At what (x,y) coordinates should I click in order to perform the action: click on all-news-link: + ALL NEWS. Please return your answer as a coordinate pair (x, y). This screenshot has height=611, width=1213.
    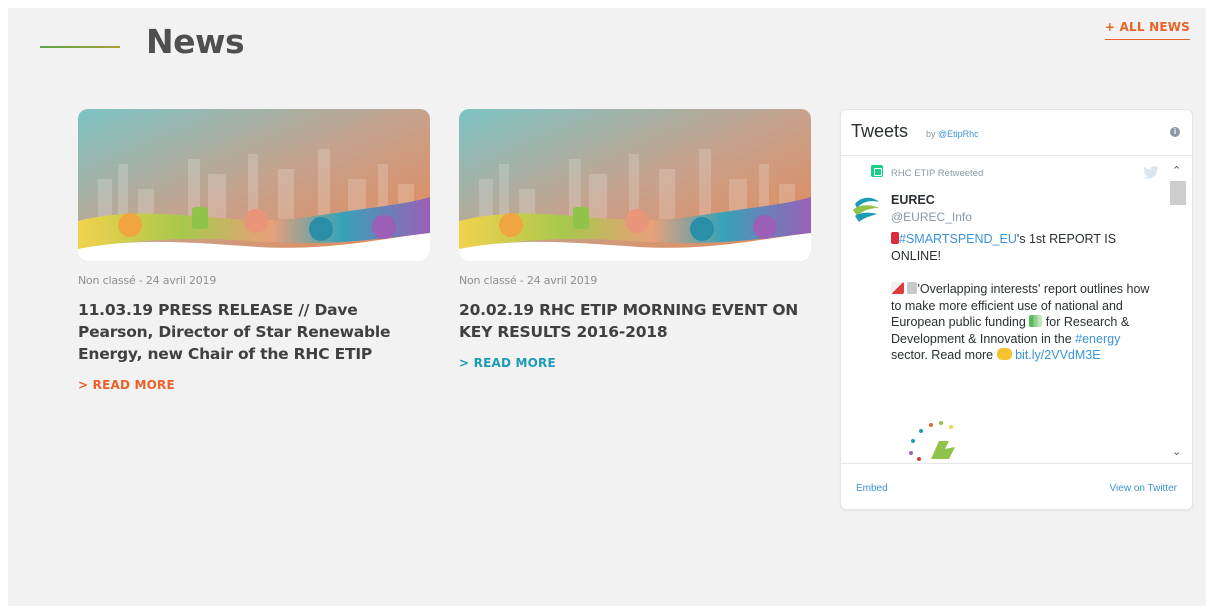
    Looking at the image, I should click on (1147, 30).